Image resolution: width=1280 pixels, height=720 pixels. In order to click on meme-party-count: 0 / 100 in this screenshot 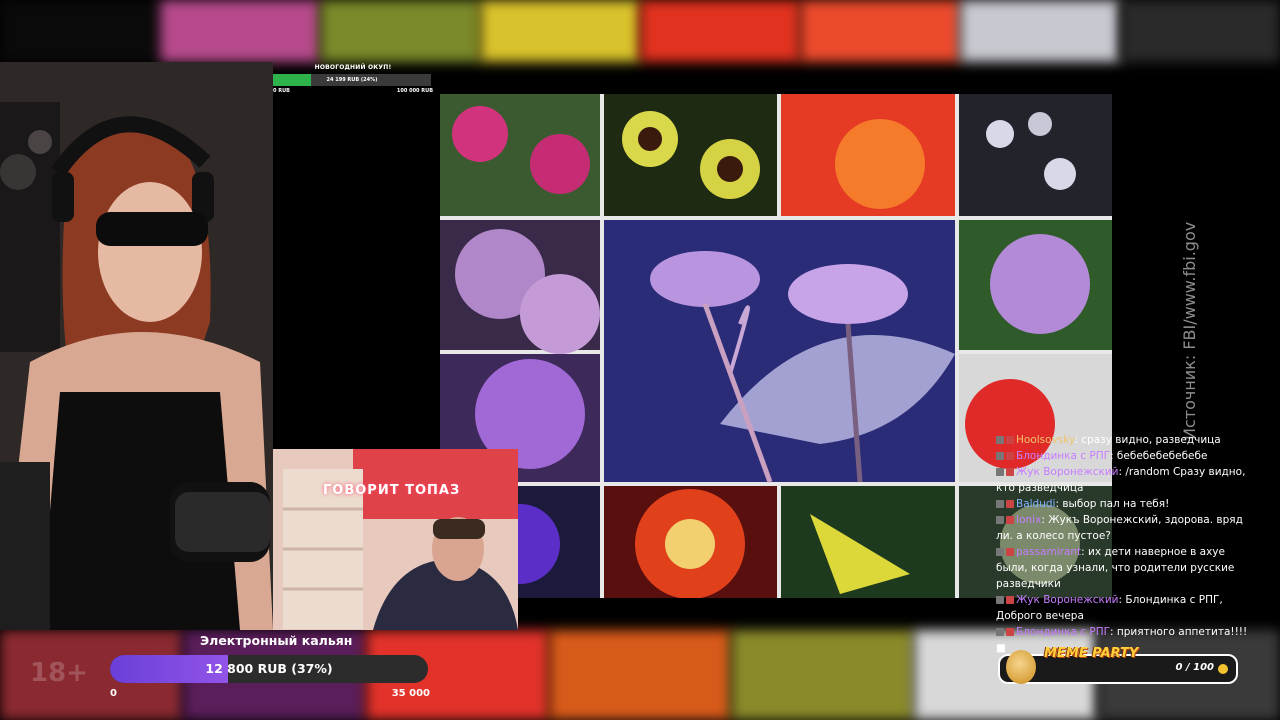, I will do `click(1194, 667)`.